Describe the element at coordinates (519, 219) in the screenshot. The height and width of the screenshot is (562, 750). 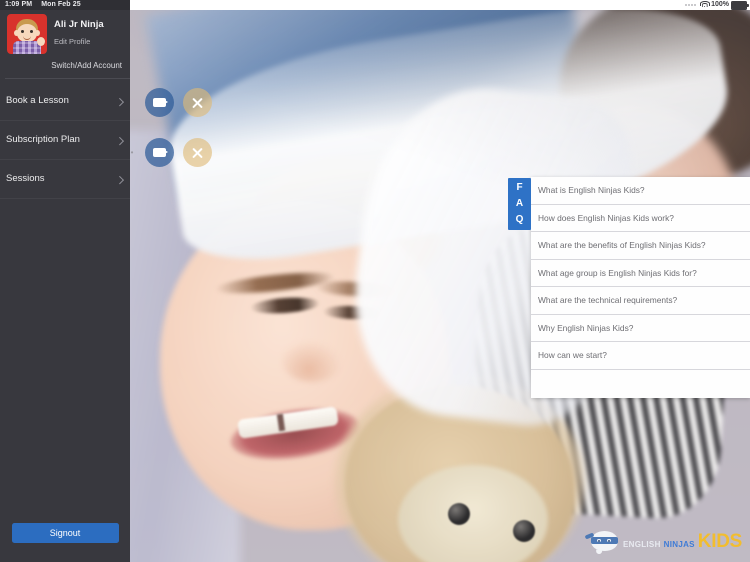
I see `faq-letter: Q` at that location.